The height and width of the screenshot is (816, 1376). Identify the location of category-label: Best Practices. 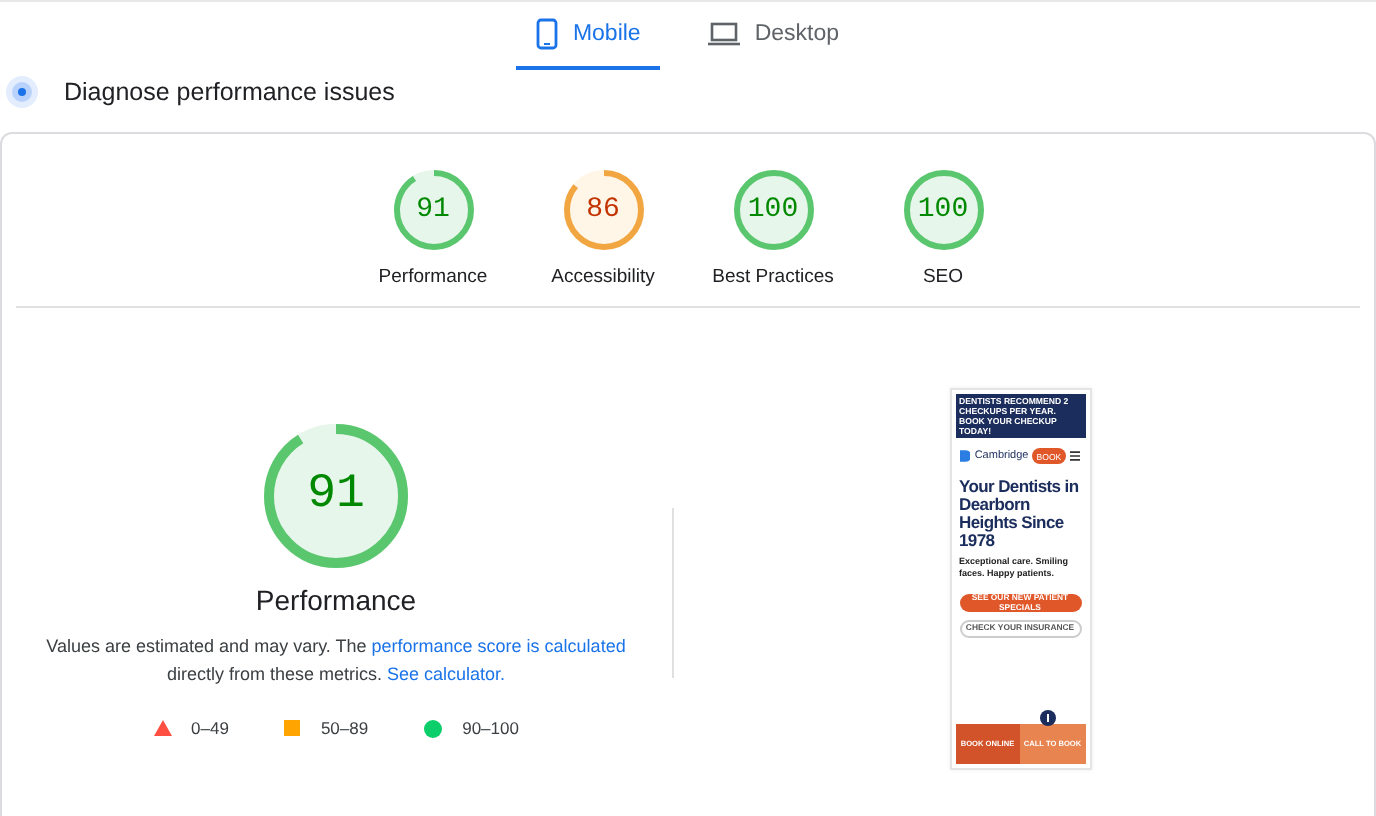
(773, 277).